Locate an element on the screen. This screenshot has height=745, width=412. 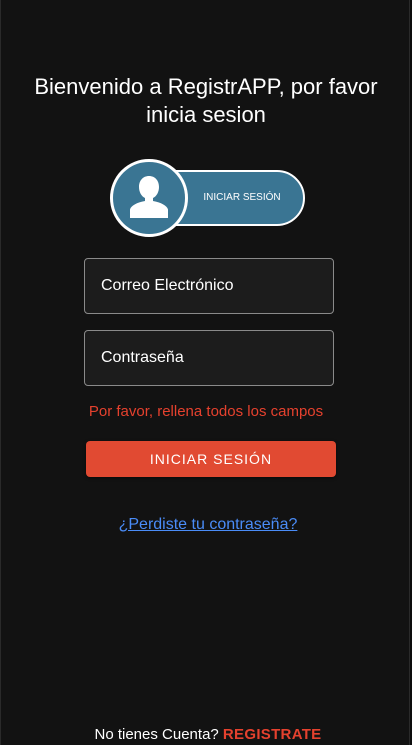
login-button: INICIAR SESIÓN is located at coordinates (211, 459).